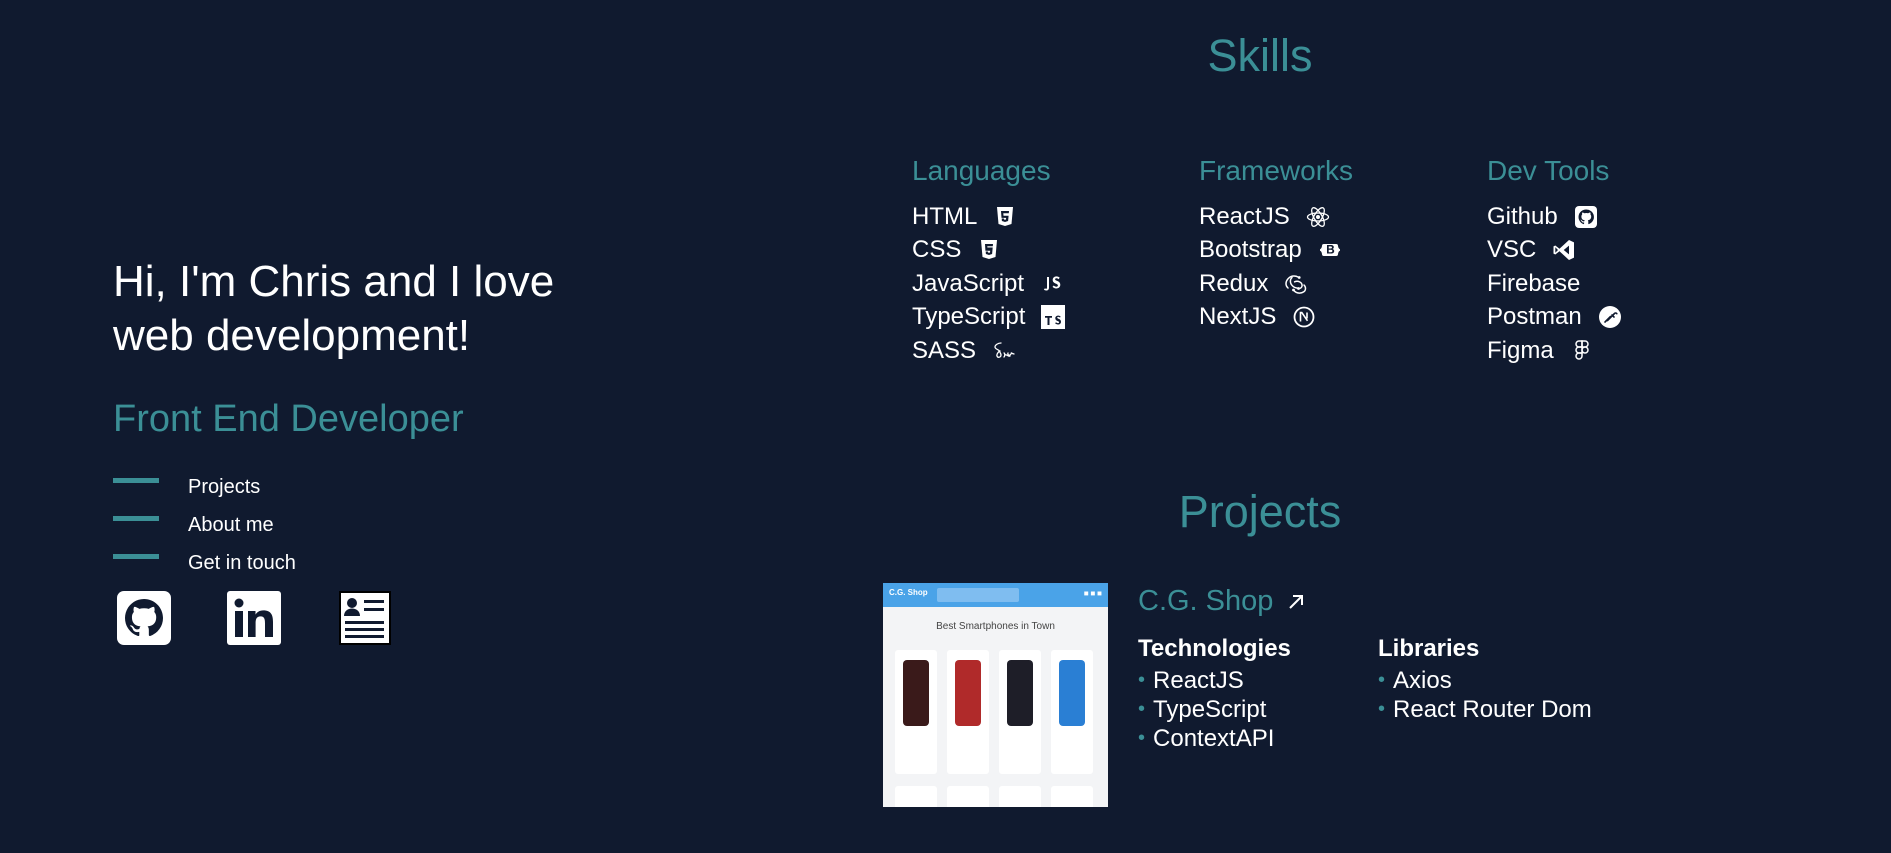 This screenshot has height=853, width=1891. What do you see at coordinates (224, 486) in the screenshot?
I see `nav-item-label: Projects` at bounding box center [224, 486].